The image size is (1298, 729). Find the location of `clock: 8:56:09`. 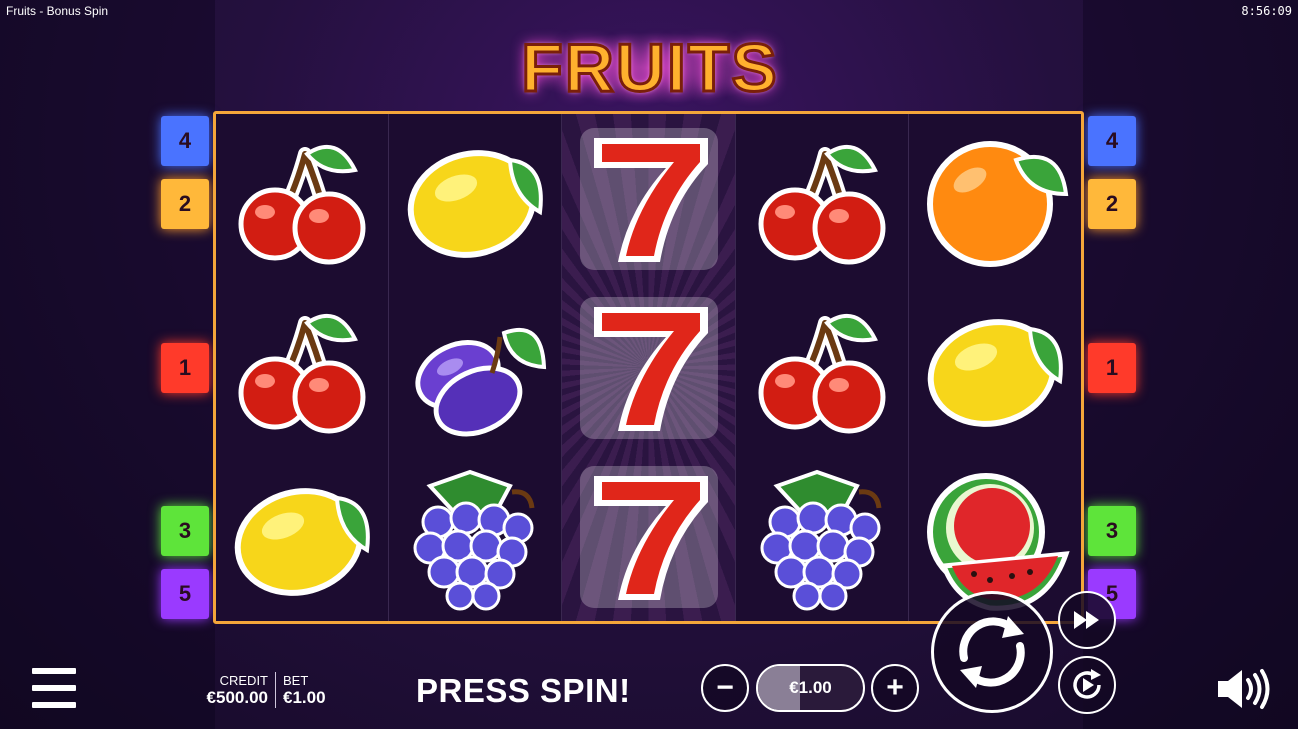

clock: 8:56:09 is located at coordinates (1266, 11).